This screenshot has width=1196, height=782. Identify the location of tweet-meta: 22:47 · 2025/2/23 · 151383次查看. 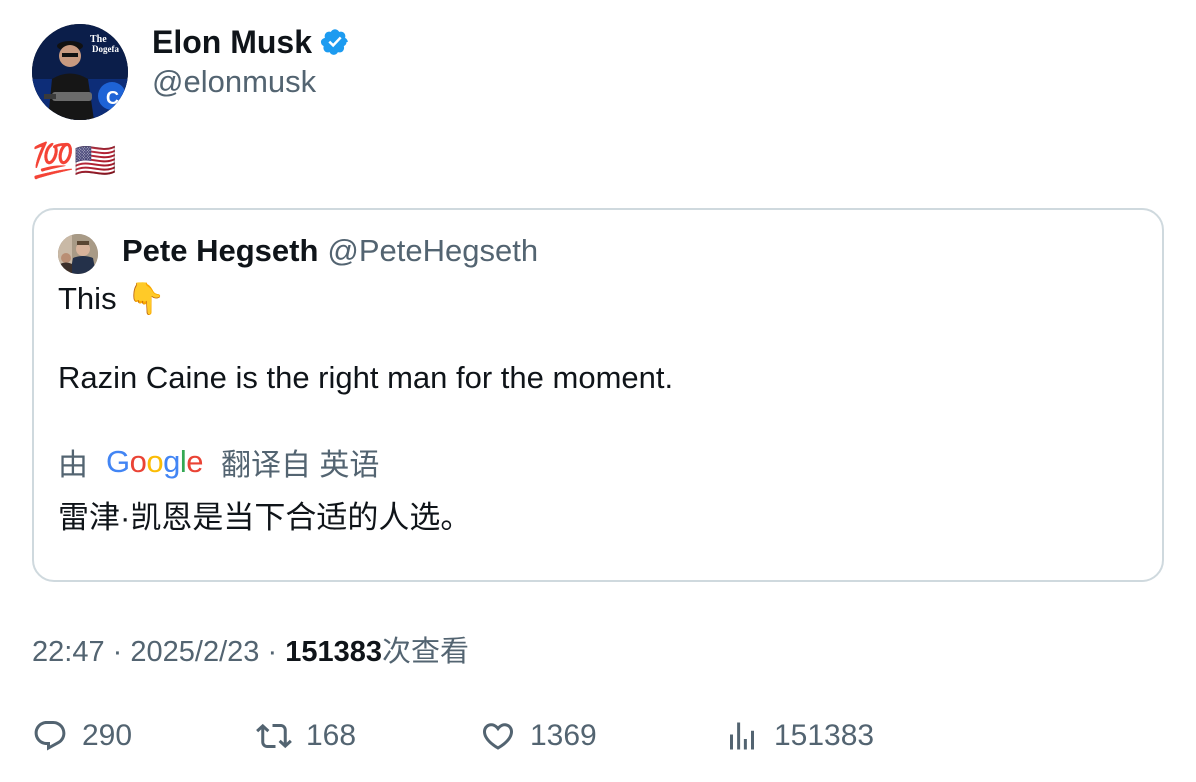
(250, 649).